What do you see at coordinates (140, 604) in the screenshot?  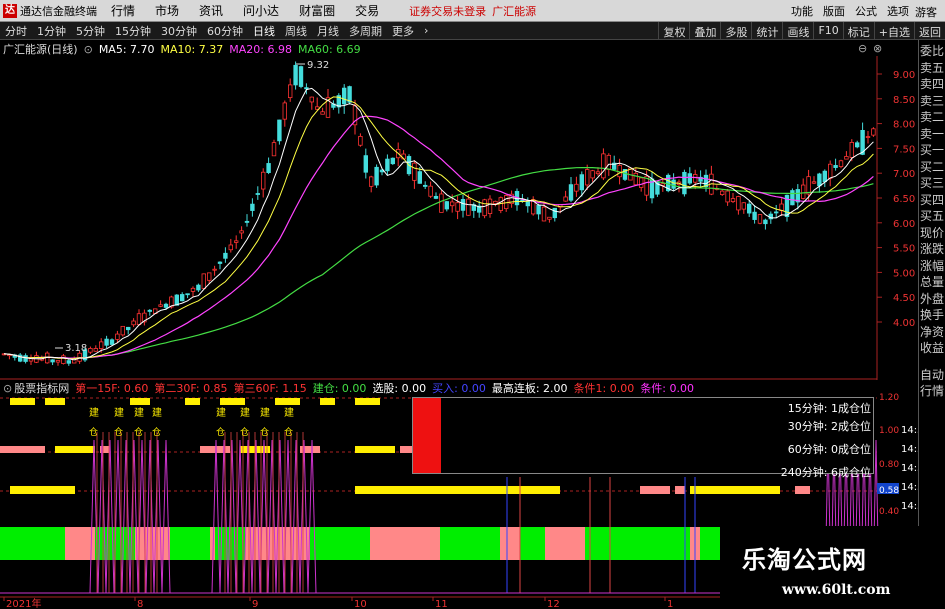 I see `date-axis-label: 8` at bounding box center [140, 604].